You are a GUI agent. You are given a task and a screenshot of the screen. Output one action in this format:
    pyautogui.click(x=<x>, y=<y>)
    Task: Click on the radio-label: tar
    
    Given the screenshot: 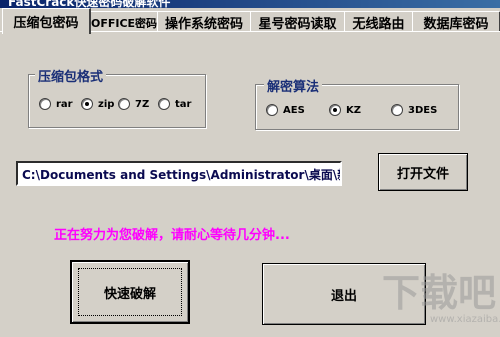 What is the action you would take?
    pyautogui.click(x=183, y=104)
    